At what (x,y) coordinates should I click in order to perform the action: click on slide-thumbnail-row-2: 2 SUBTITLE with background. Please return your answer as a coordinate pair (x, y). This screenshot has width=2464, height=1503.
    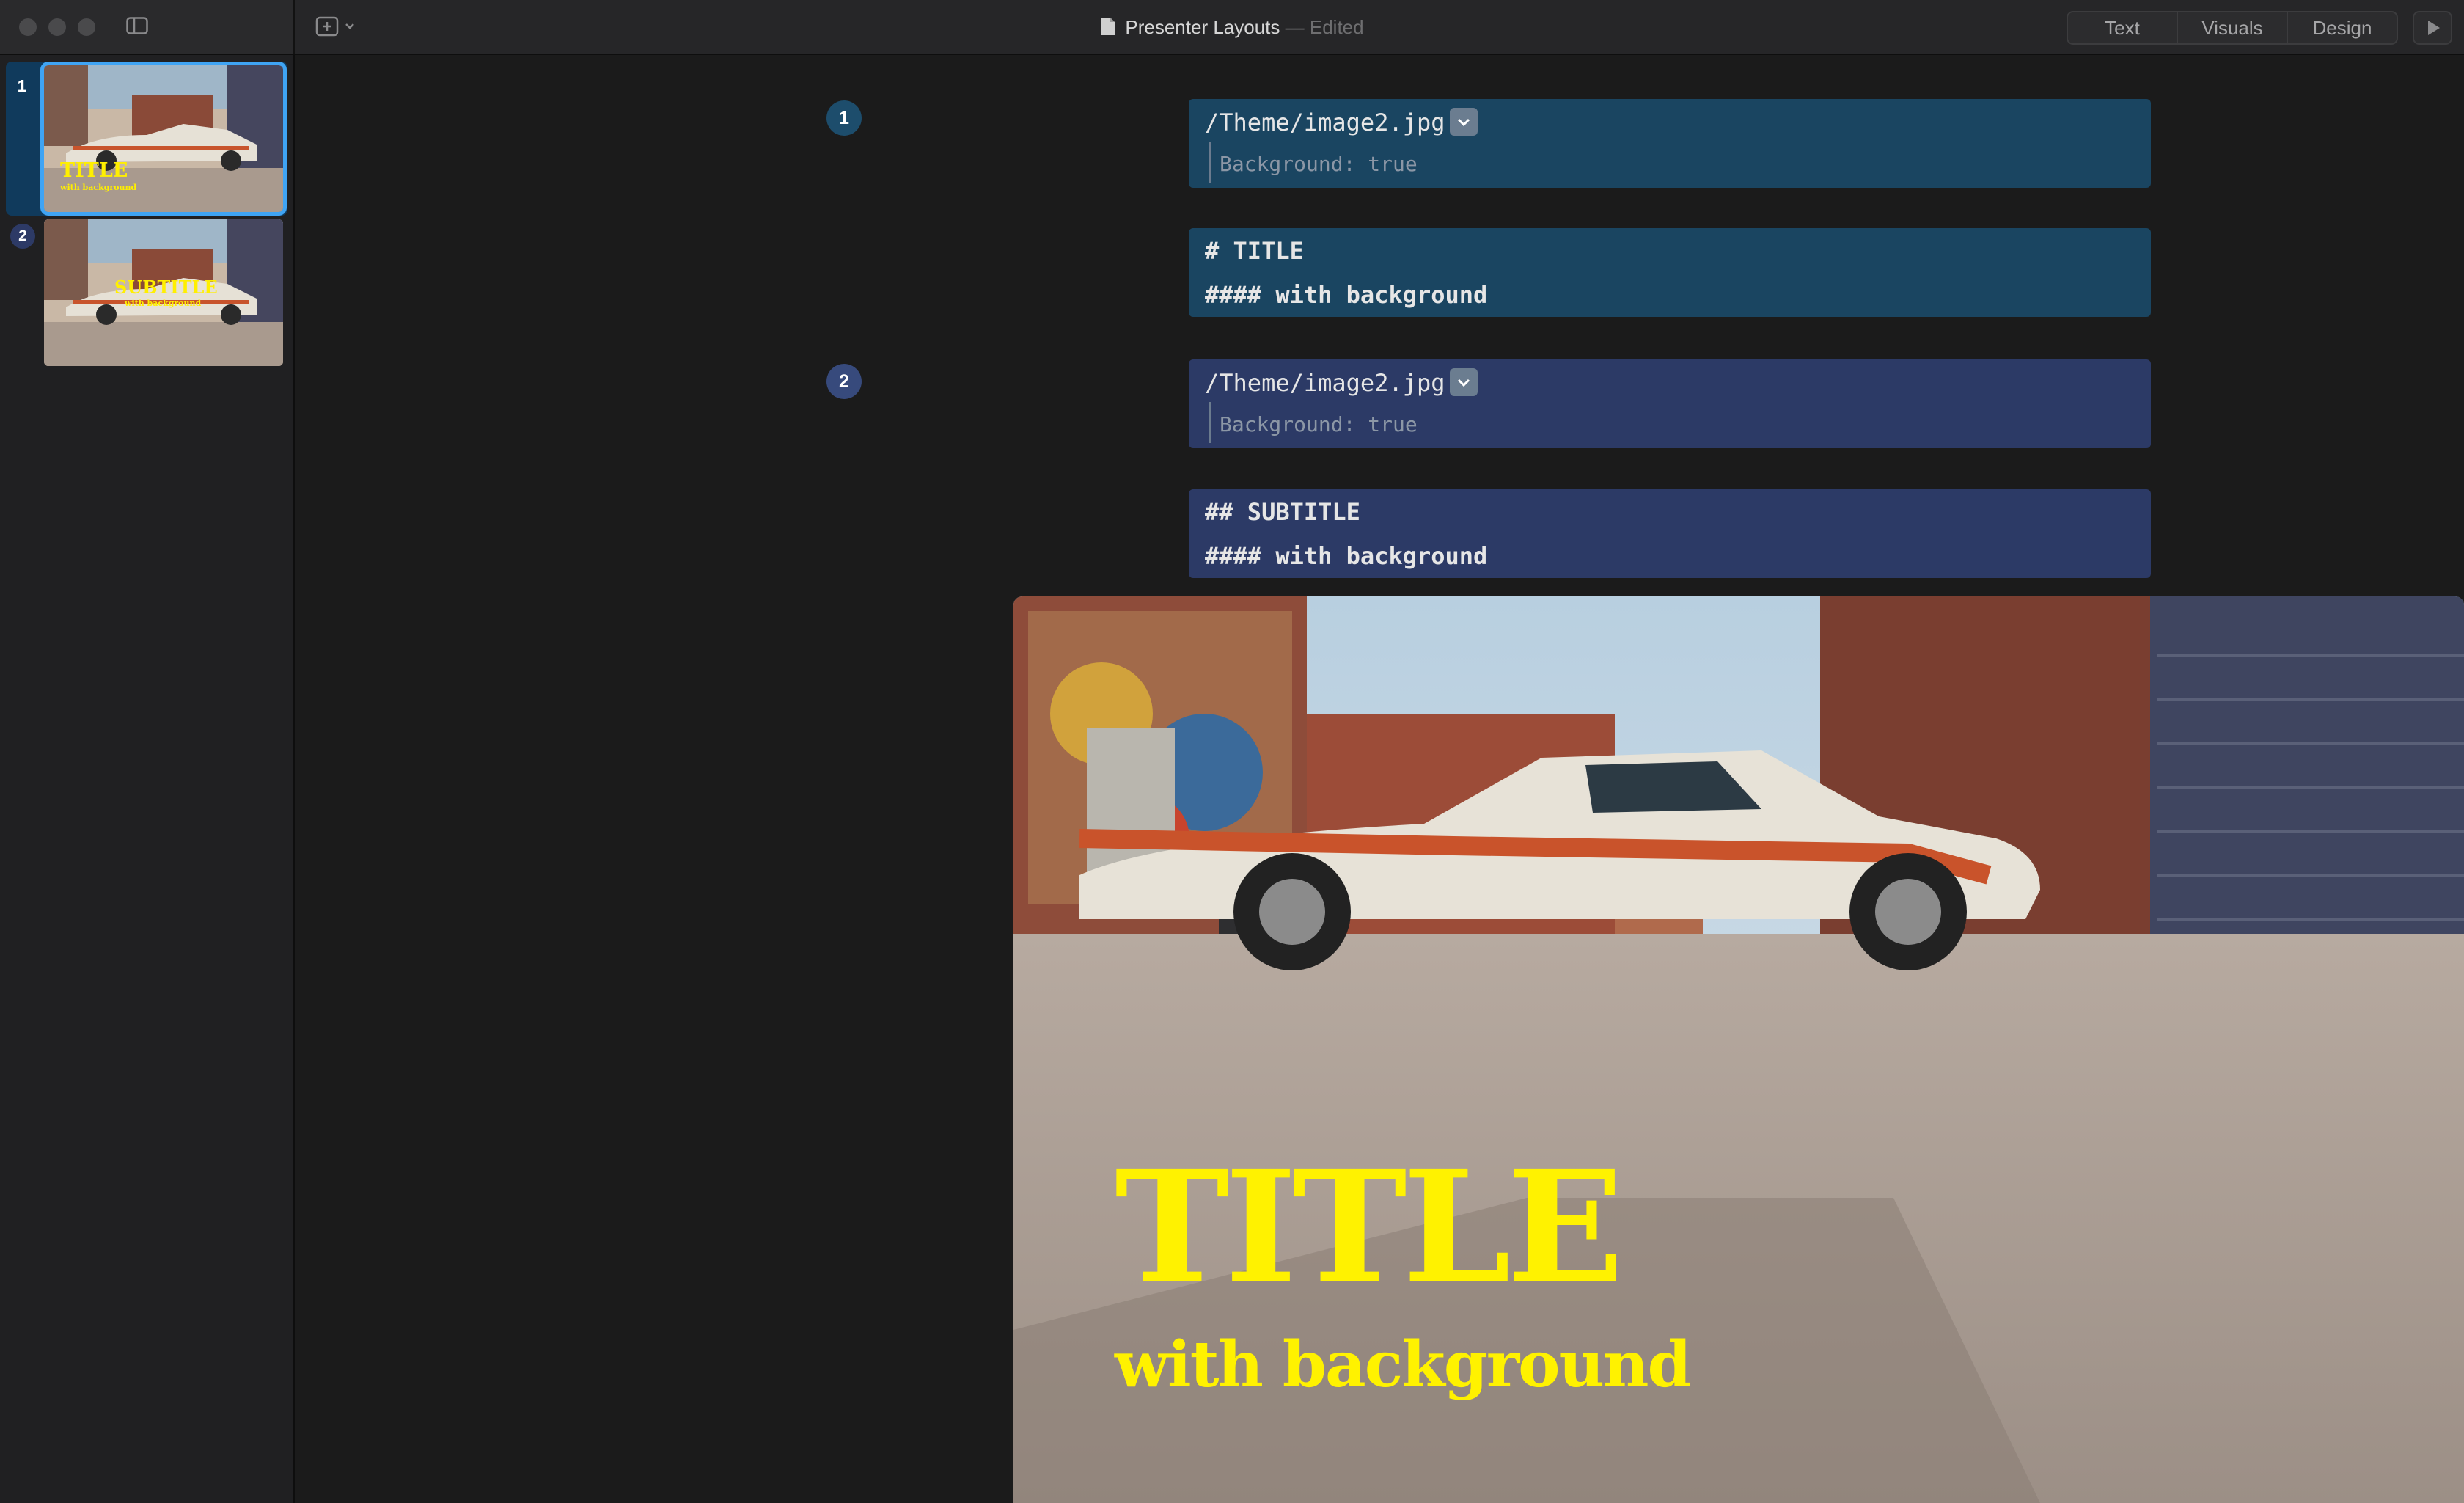
    Looking at the image, I should click on (146, 295).